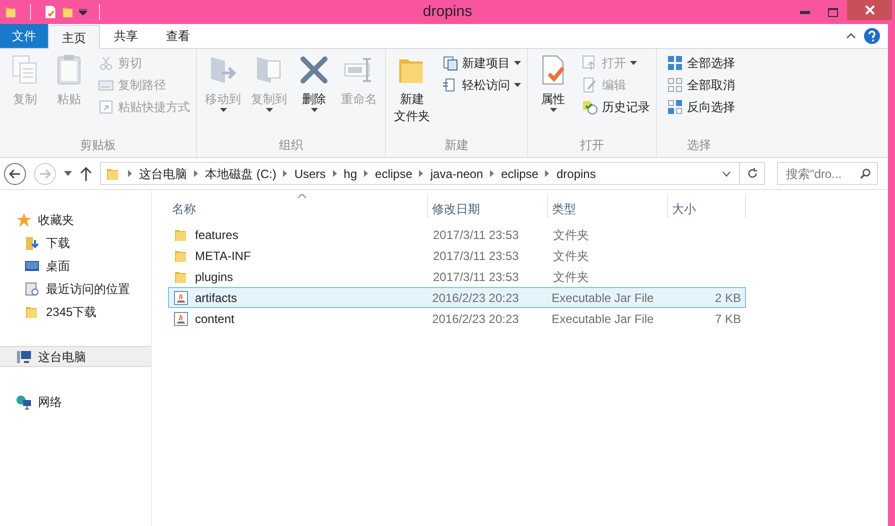 The height and width of the screenshot is (526, 895). Describe the element at coordinates (701, 107) in the screenshot. I see `ribbon-button: 反向选择` at that location.